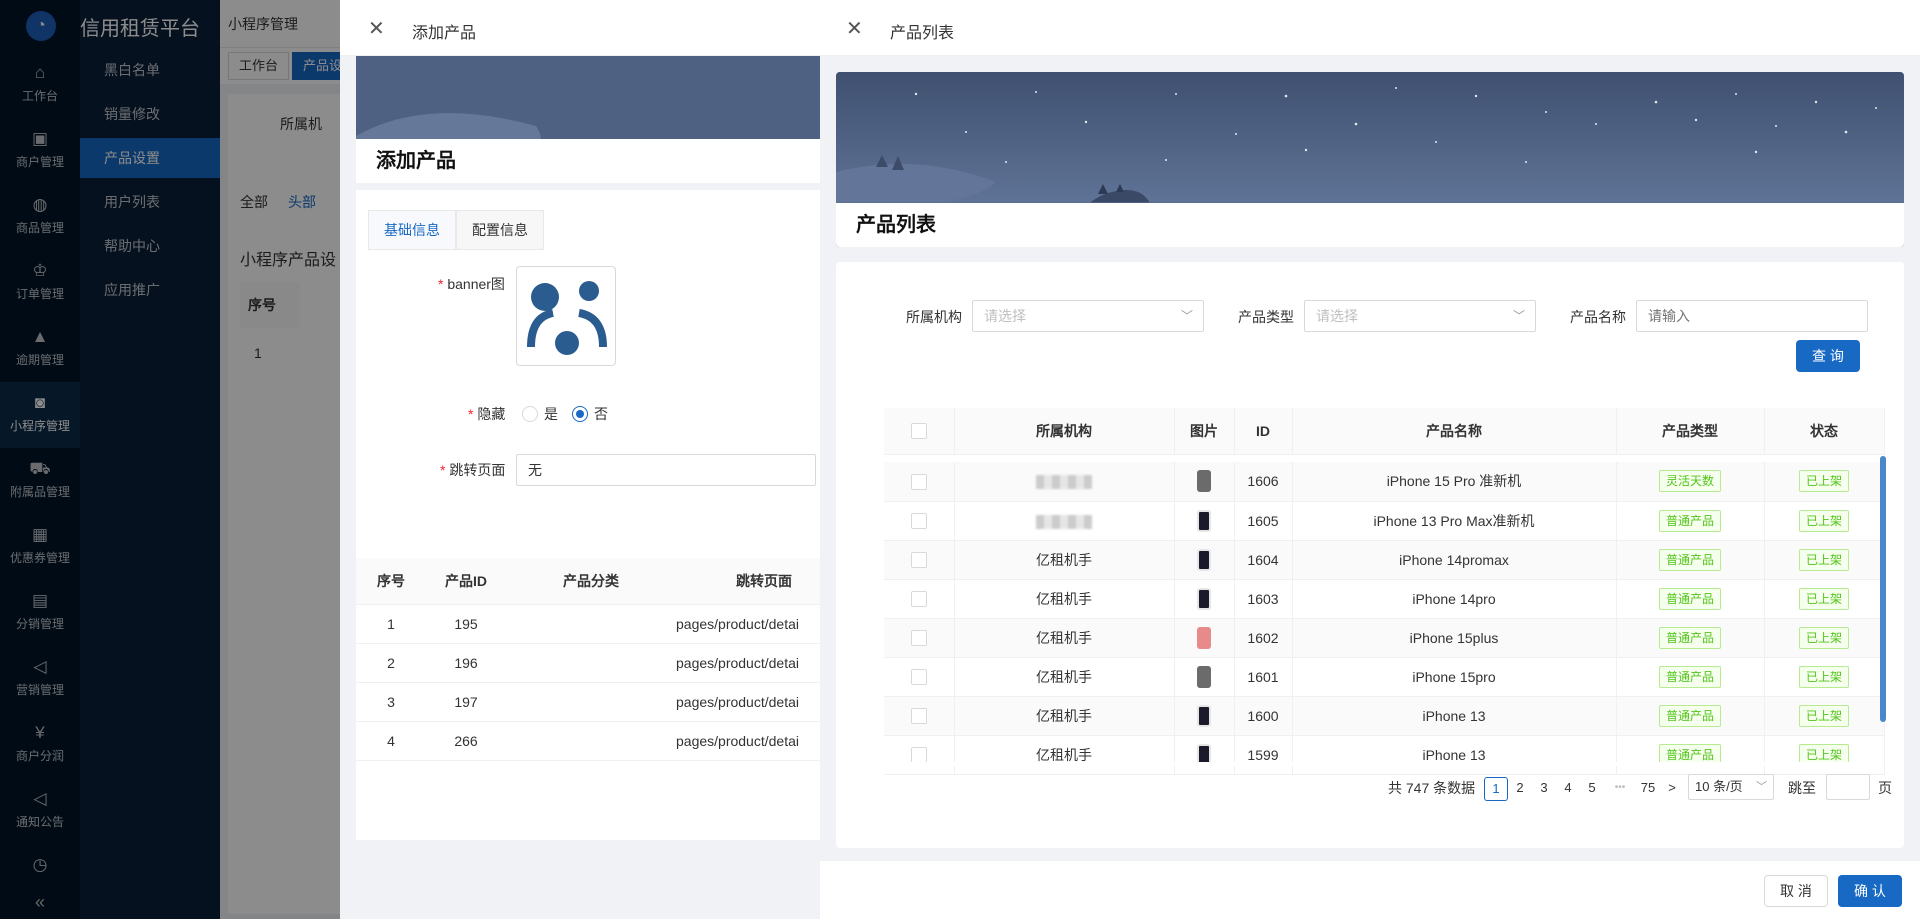  Describe the element at coordinates (1370, 225) in the screenshot. I see `product-list-page-title: 产品列表` at that location.